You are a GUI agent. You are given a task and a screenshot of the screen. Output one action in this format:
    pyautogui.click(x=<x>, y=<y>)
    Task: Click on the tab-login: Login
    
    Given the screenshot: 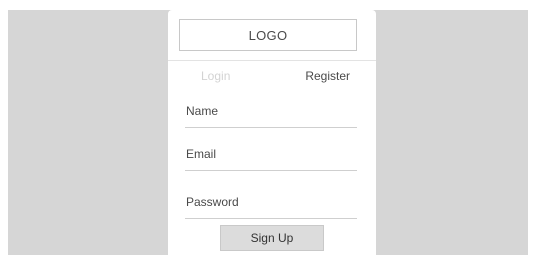 What is the action you would take?
    pyautogui.click(x=215, y=76)
    